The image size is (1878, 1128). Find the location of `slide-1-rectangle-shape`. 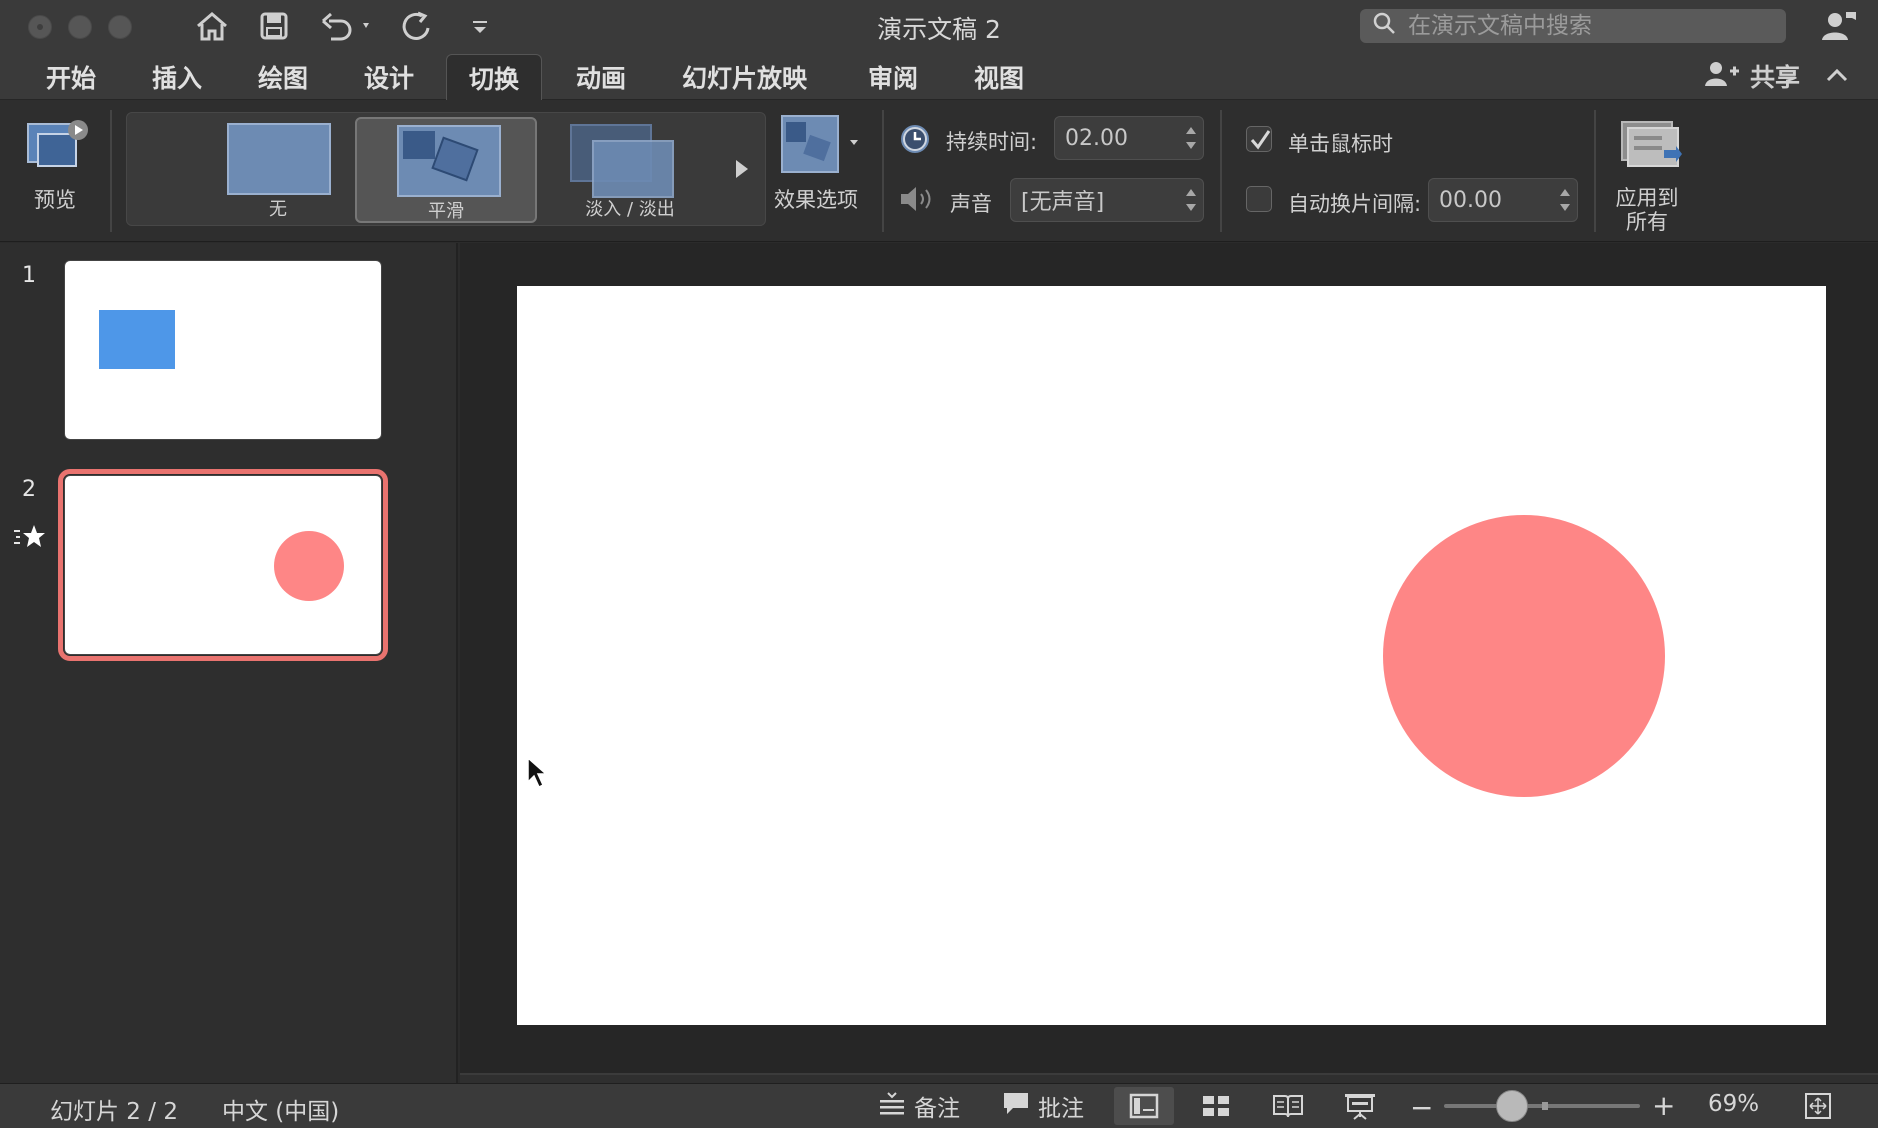

slide-1-rectangle-shape is located at coordinates (137, 339).